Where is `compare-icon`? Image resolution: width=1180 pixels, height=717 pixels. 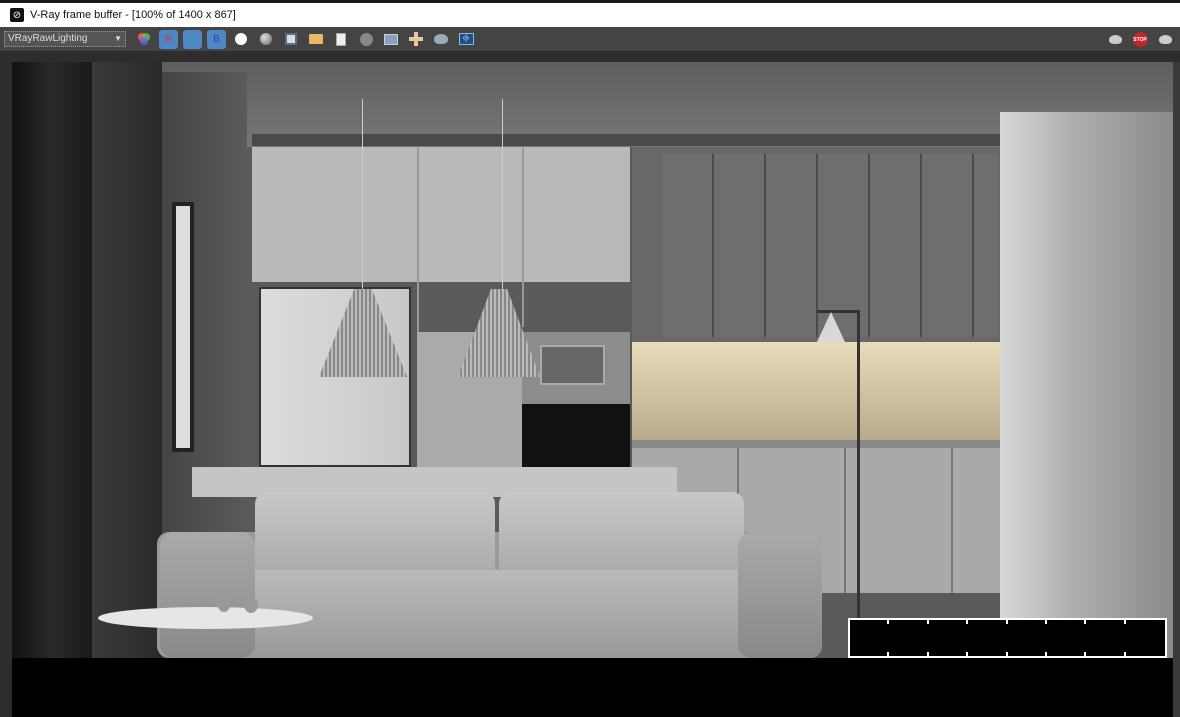 compare-icon is located at coordinates (391, 39).